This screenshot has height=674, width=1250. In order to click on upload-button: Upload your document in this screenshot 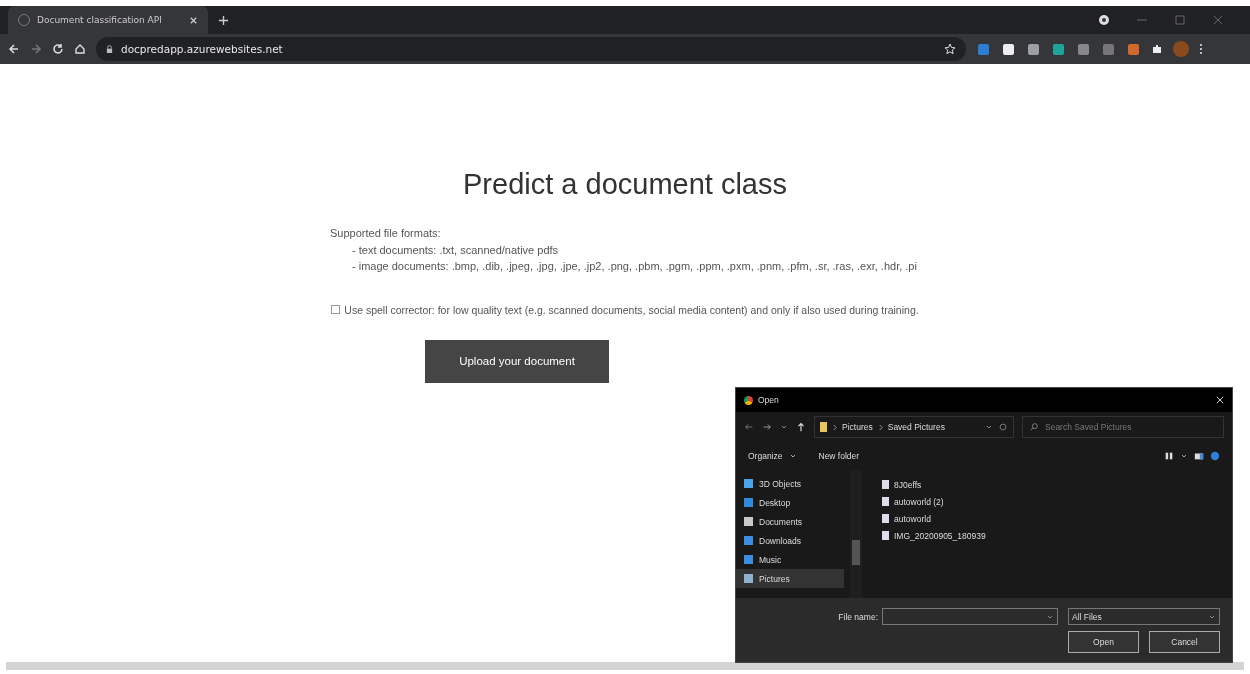, I will do `click(517, 361)`.